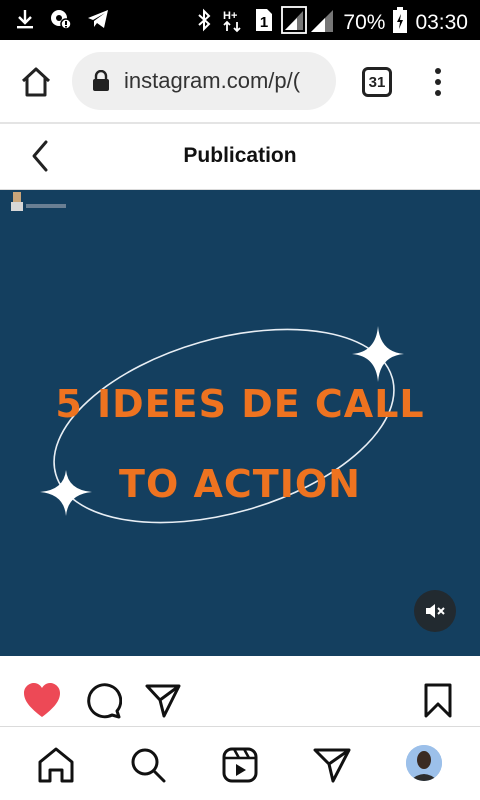 The image size is (480, 800). What do you see at coordinates (98, 21) in the screenshot?
I see `telegram-icon` at bounding box center [98, 21].